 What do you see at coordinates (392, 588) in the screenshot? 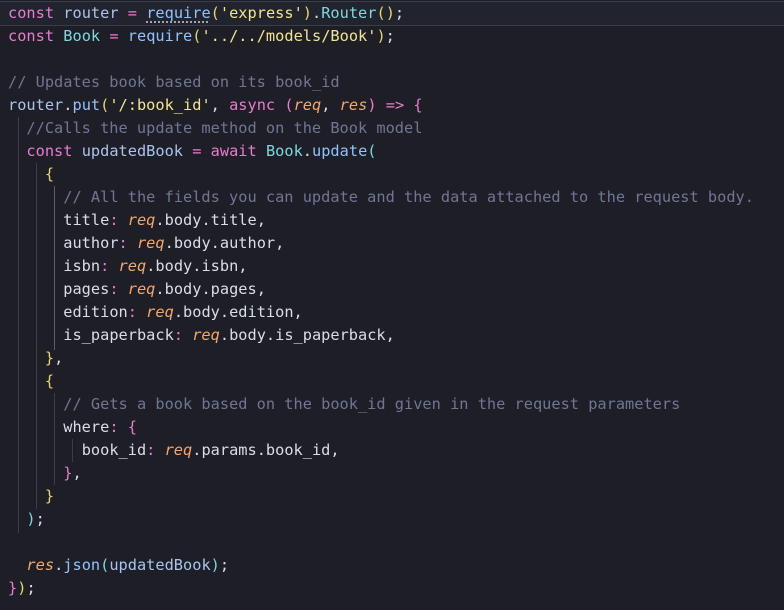
I see `code-line-26: });` at bounding box center [392, 588].